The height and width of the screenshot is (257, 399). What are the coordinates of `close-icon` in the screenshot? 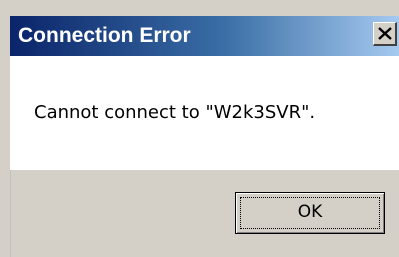 It's located at (385, 33).